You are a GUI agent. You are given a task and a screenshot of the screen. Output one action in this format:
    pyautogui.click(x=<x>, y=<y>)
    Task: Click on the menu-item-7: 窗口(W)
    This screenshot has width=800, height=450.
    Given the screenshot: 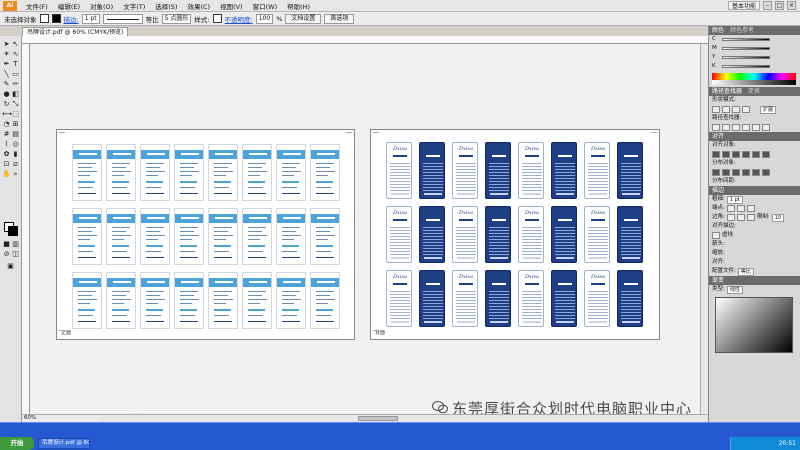 What is the action you would take?
    pyautogui.click(x=265, y=6)
    